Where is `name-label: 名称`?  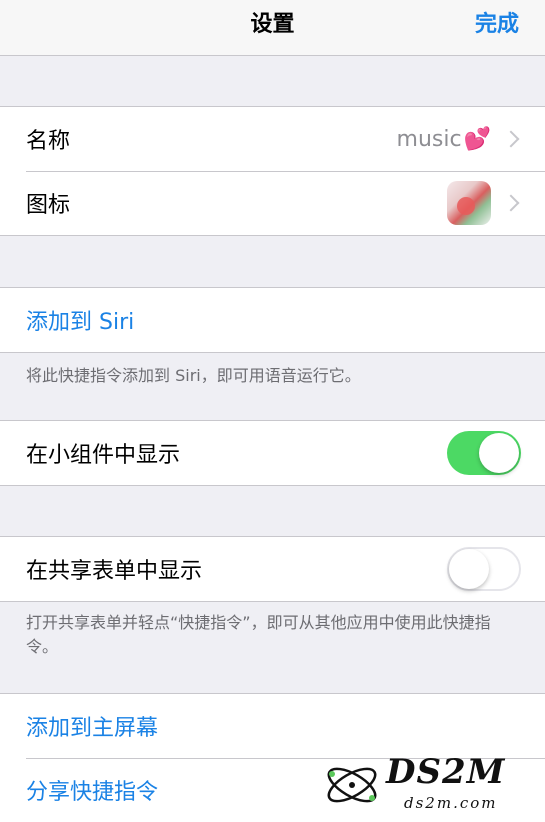 name-label: 名称 is located at coordinates (48, 141).